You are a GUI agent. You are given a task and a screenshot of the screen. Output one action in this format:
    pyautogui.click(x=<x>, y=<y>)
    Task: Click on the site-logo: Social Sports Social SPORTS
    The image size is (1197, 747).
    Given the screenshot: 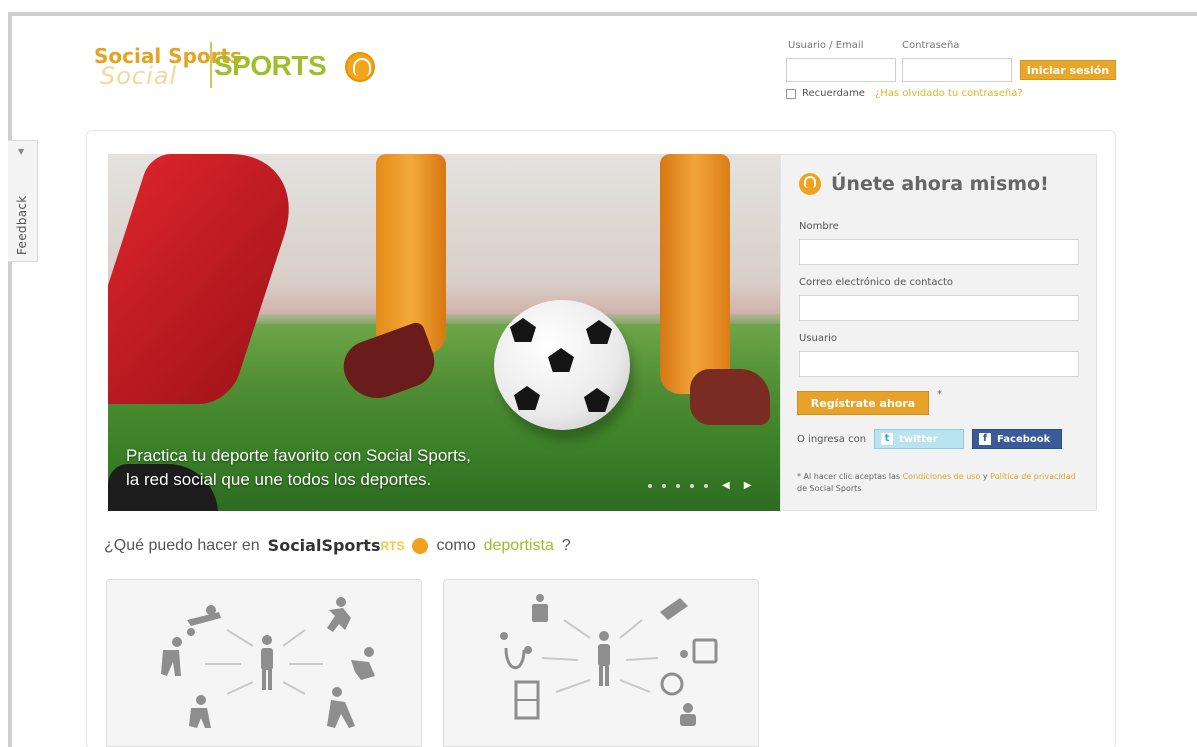 What is the action you would take?
    pyautogui.click(x=242, y=70)
    